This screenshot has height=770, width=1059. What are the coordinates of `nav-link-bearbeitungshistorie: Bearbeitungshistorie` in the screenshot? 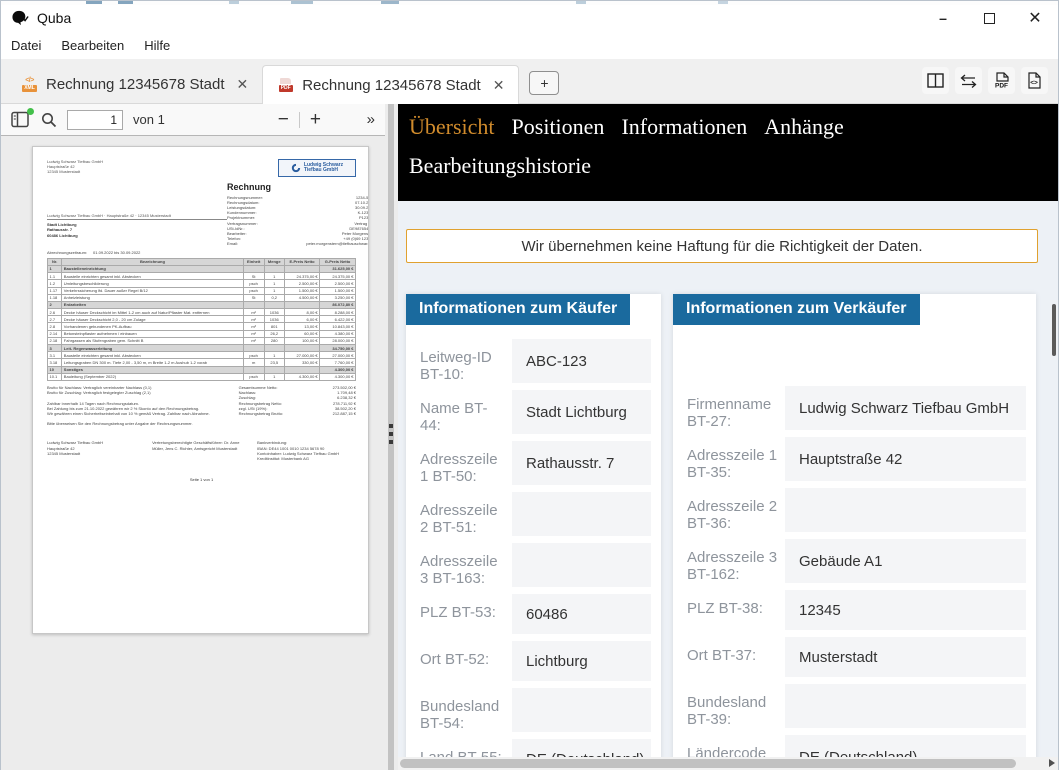 It's located at (500, 166).